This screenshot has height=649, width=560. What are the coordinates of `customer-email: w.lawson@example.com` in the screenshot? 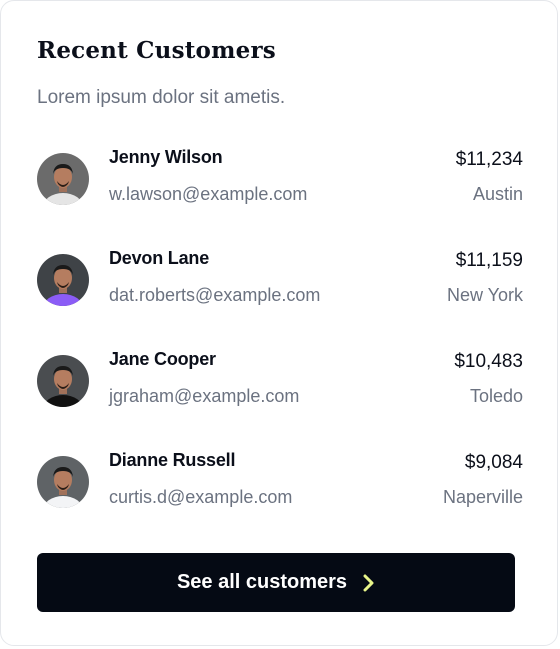 It's located at (208, 194).